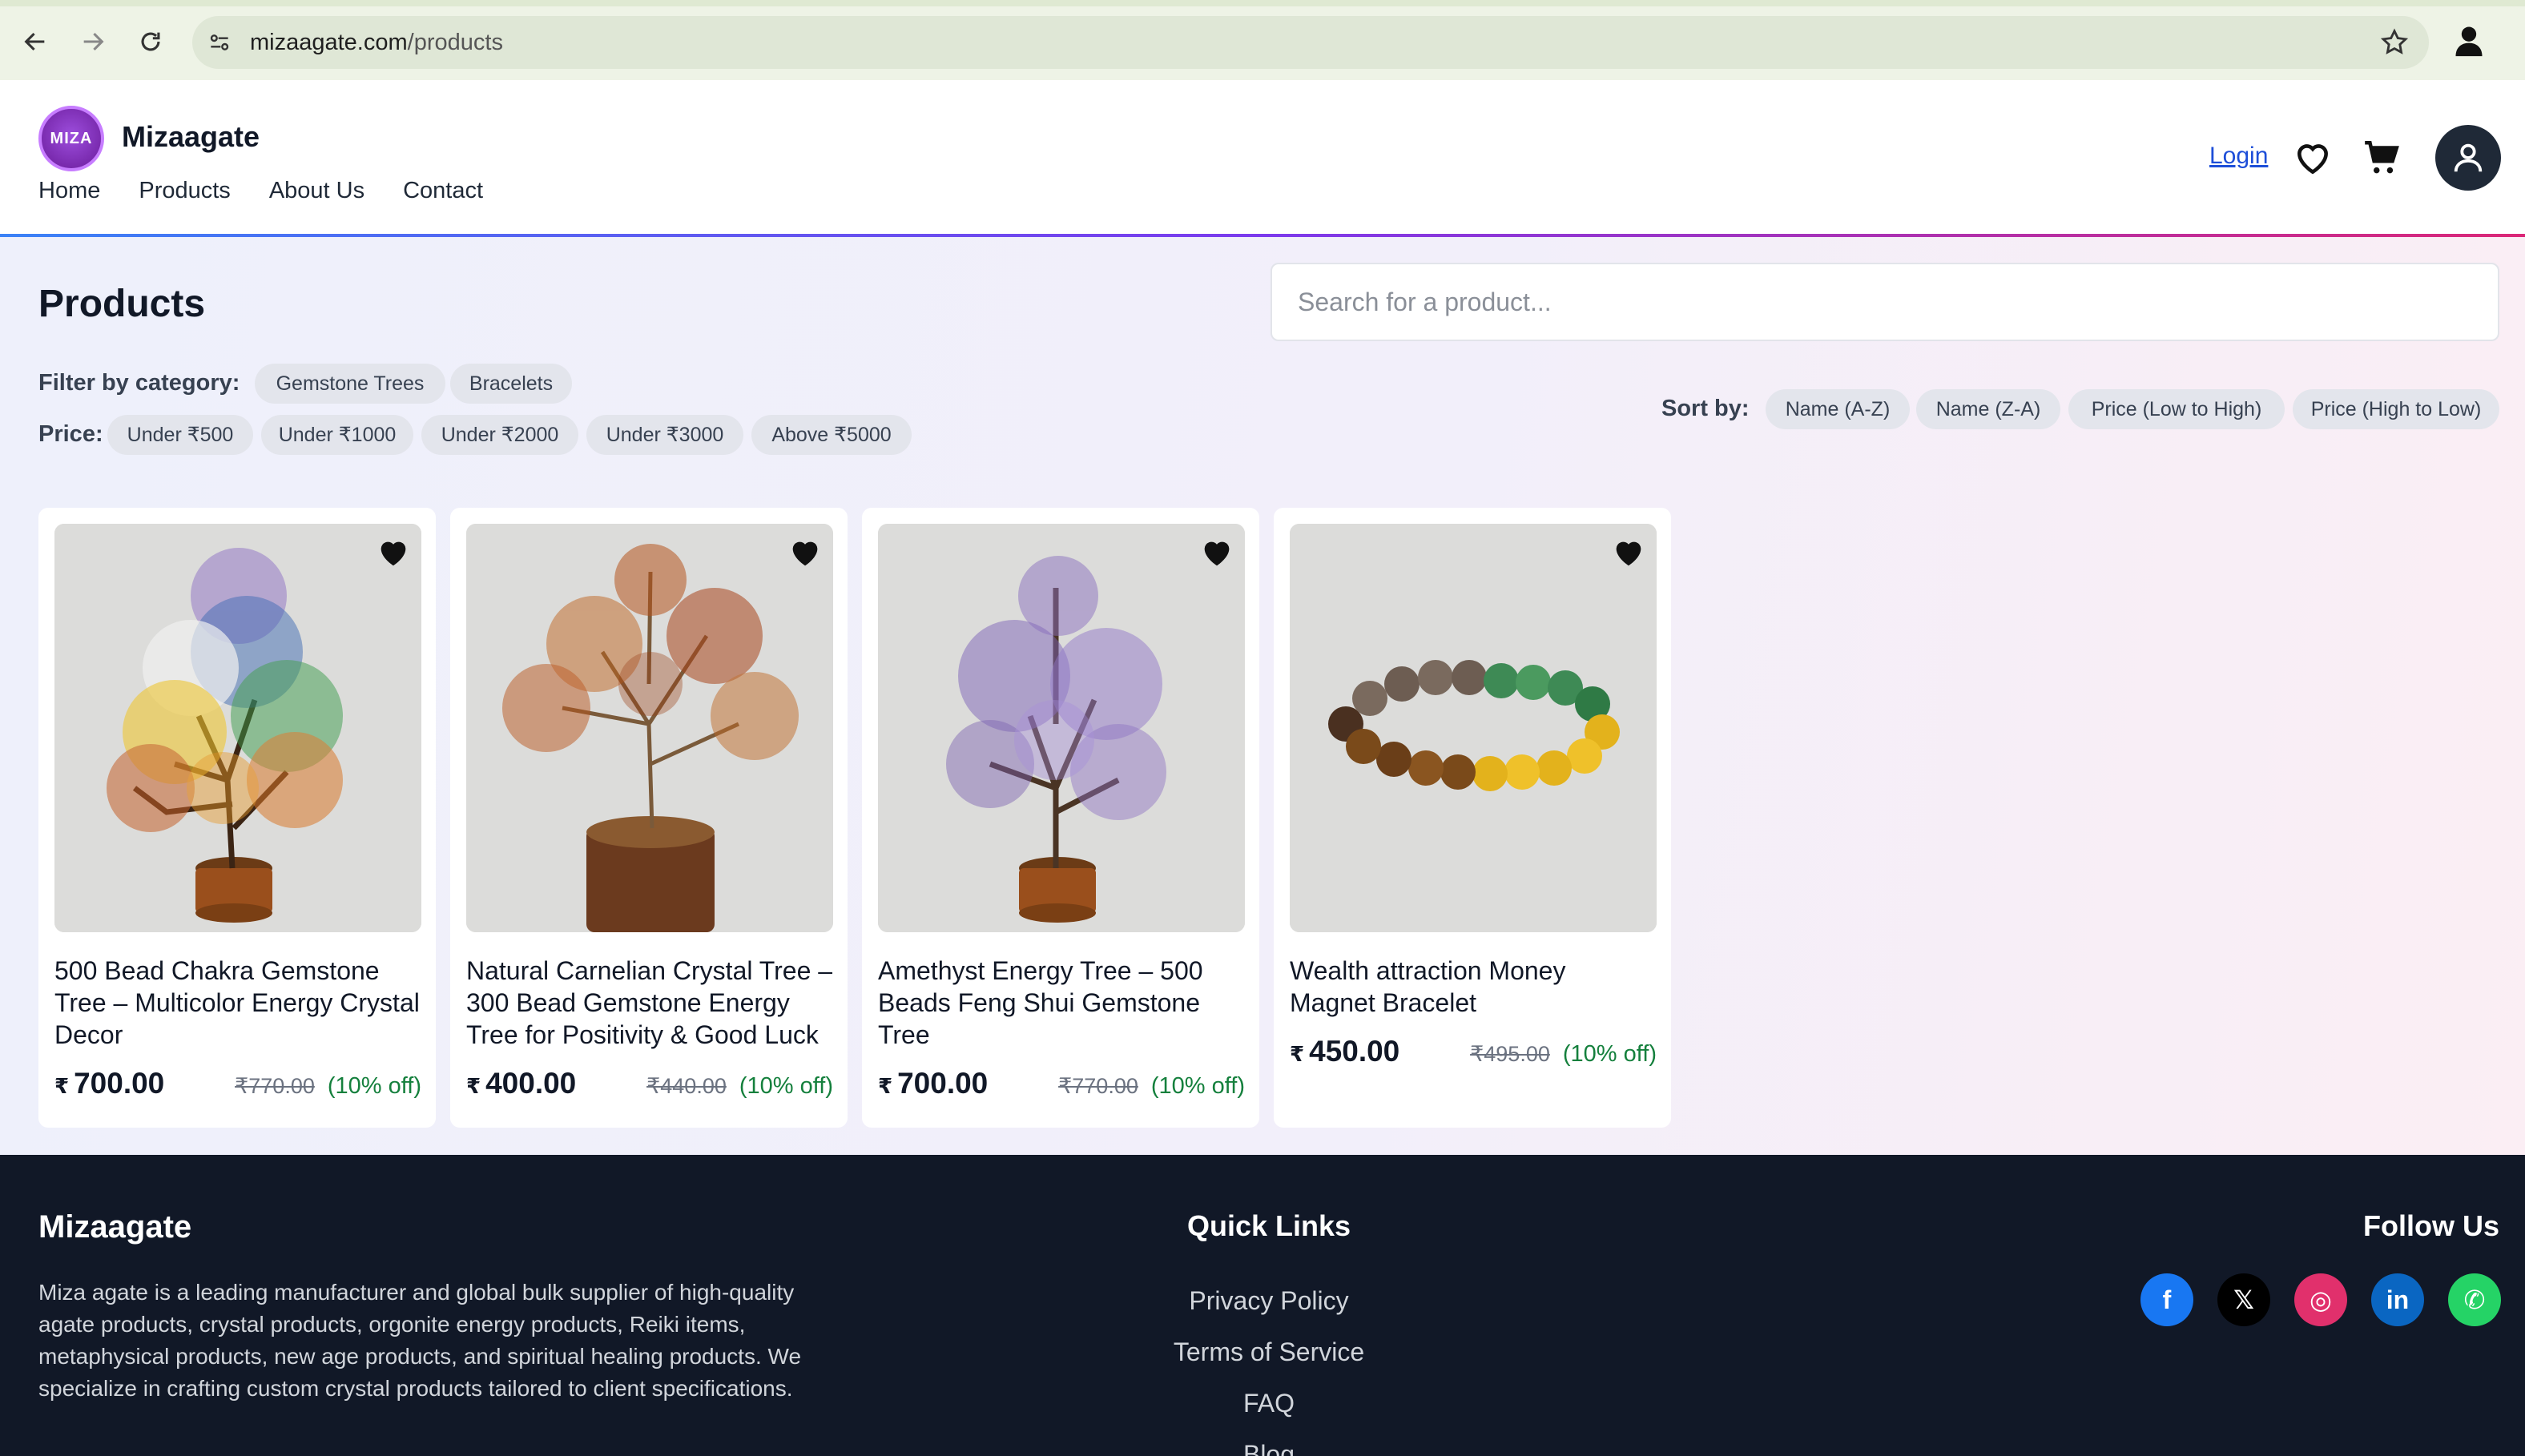  Describe the element at coordinates (1269, 1300) in the screenshot. I see `footer-link-privacy-policy: Privacy Policy` at that location.